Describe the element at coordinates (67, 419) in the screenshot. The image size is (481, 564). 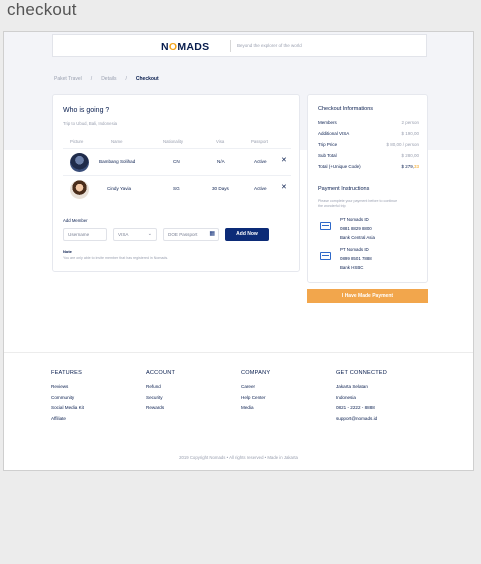
I see `footer-link: Affiliate` at that location.